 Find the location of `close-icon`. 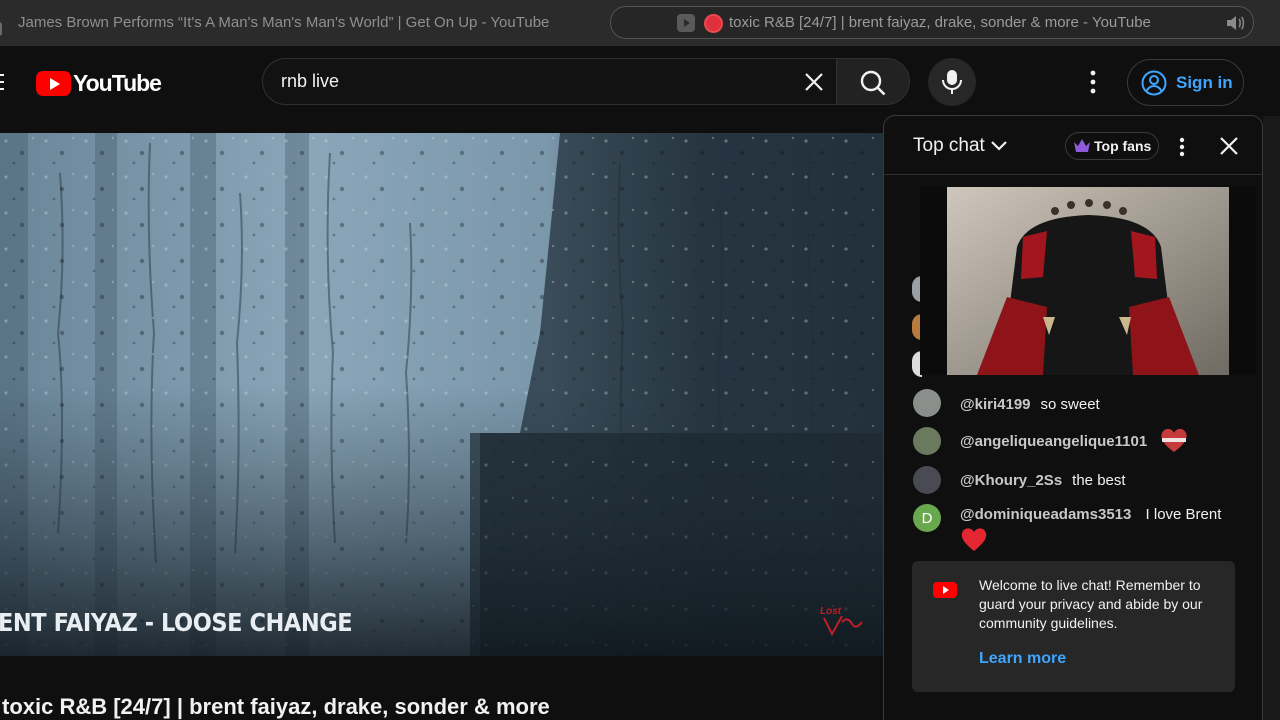

close-icon is located at coordinates (1229, 146).